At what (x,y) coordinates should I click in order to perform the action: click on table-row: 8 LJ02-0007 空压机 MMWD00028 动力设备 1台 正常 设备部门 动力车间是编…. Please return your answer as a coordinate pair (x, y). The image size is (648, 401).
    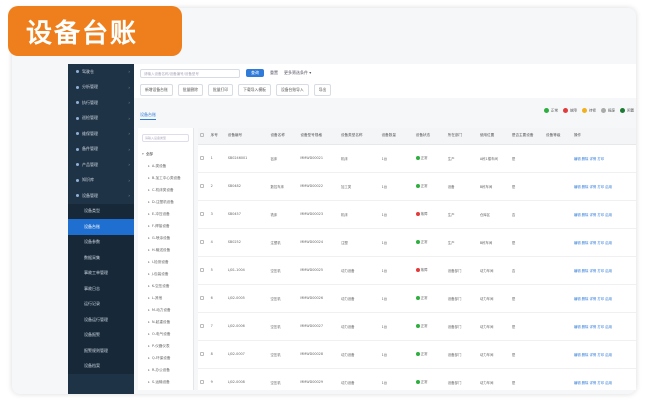
    Looking at the image, I should click on (417, 354).